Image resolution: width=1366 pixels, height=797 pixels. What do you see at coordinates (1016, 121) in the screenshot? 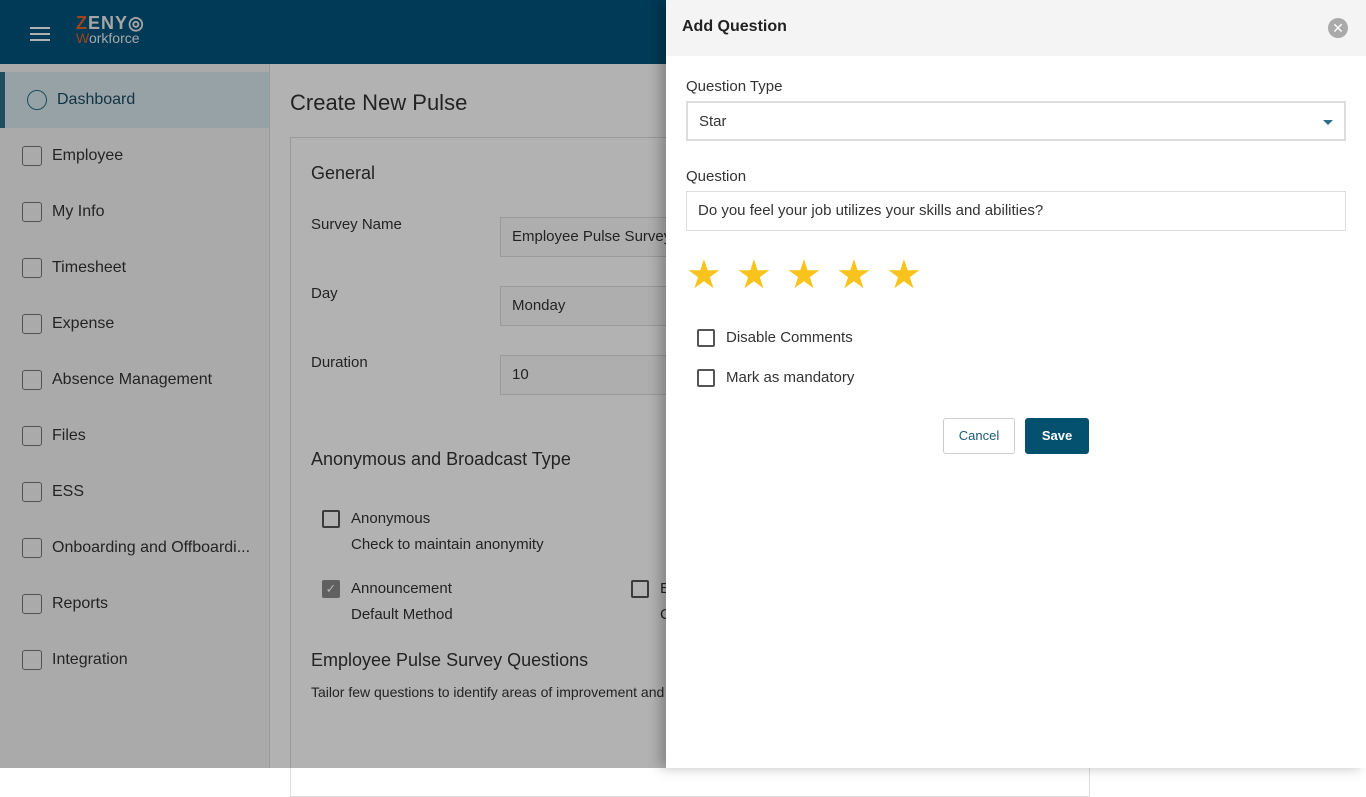
I see `question-type-select: Star` at bounding box center [1016, 121].